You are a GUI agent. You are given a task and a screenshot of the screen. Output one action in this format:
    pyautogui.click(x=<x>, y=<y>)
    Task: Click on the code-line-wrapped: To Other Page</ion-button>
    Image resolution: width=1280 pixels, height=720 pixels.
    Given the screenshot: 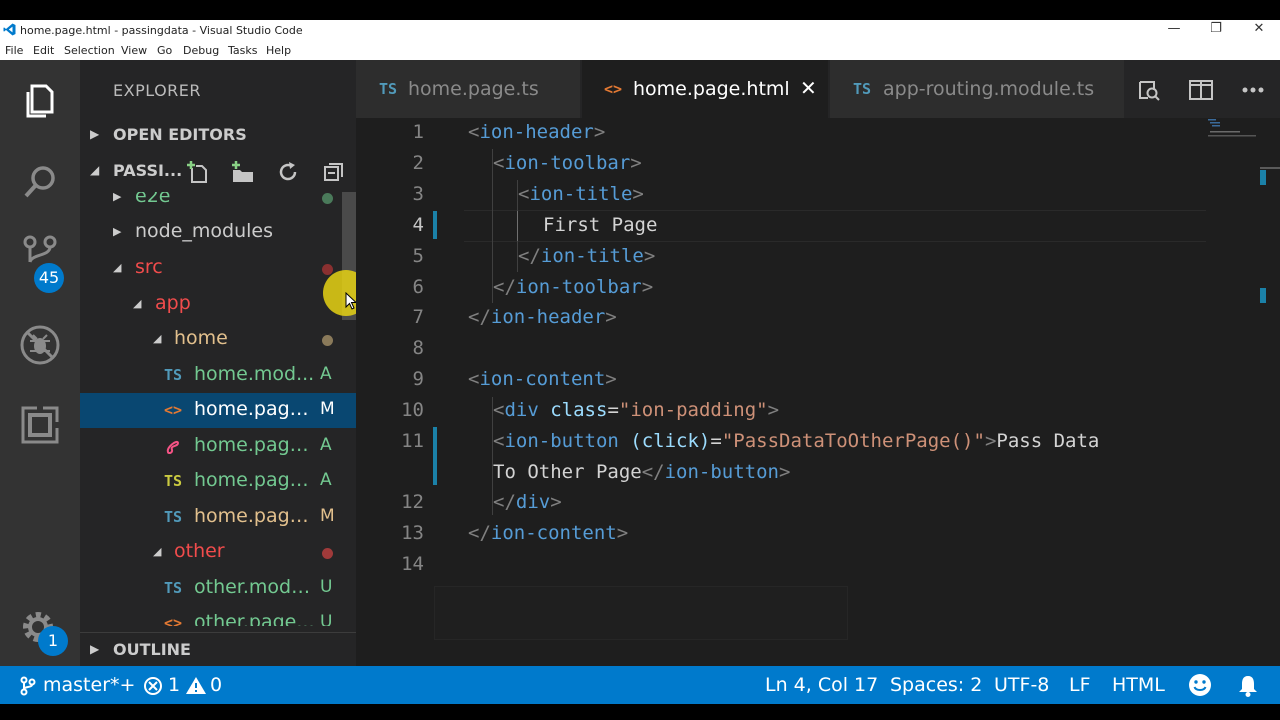 What is the action you would take?
    pyautogui.click(x=642, y=472)
    